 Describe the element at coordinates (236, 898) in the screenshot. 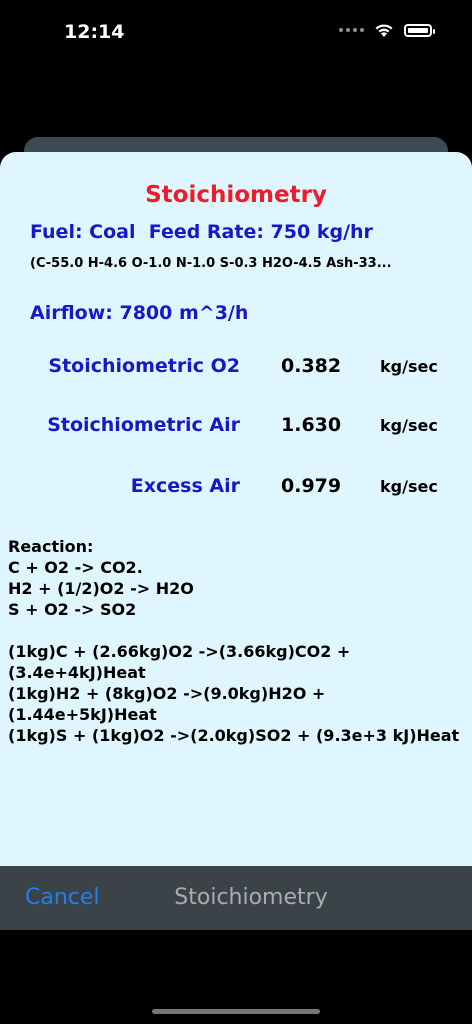

I see `bottom-toolbar: Stoichiometry Cancel` at that location.